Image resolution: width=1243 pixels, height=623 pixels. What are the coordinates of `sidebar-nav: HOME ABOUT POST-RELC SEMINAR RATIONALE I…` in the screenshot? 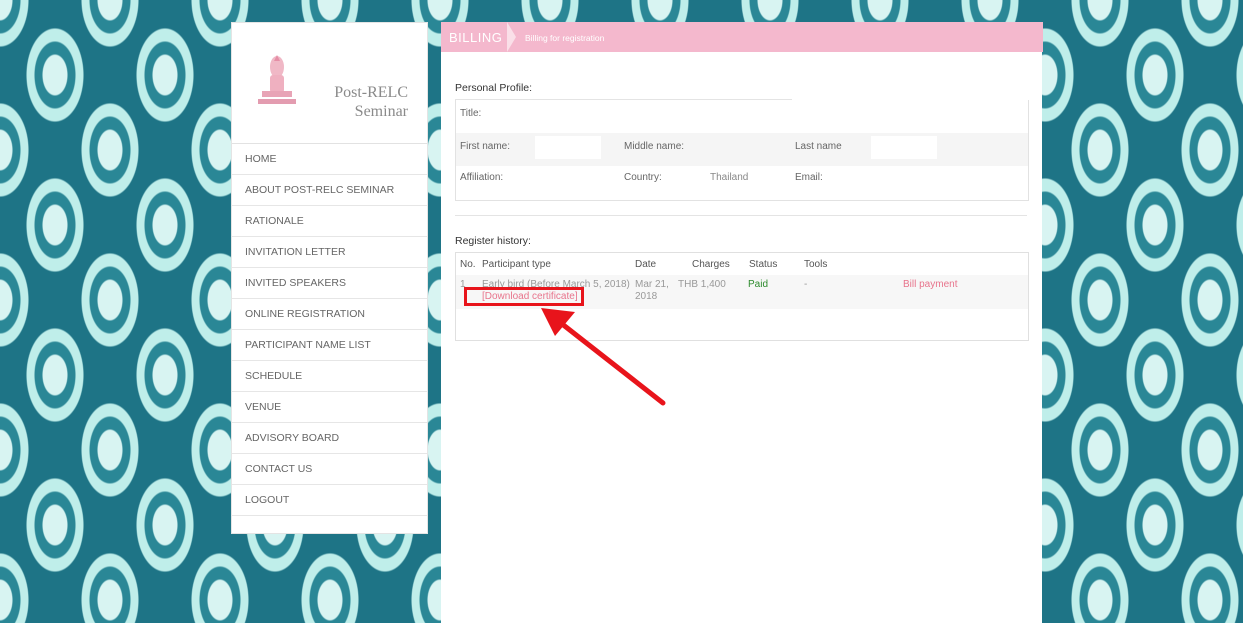 It's located at (329, 329).